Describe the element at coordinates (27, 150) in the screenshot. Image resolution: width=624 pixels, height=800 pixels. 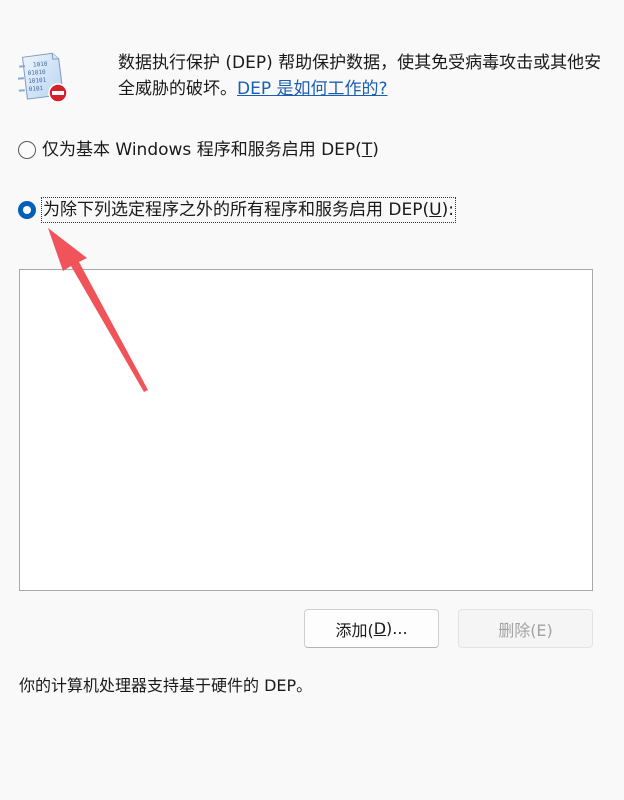
I see `radio-basic-programs` at that location.